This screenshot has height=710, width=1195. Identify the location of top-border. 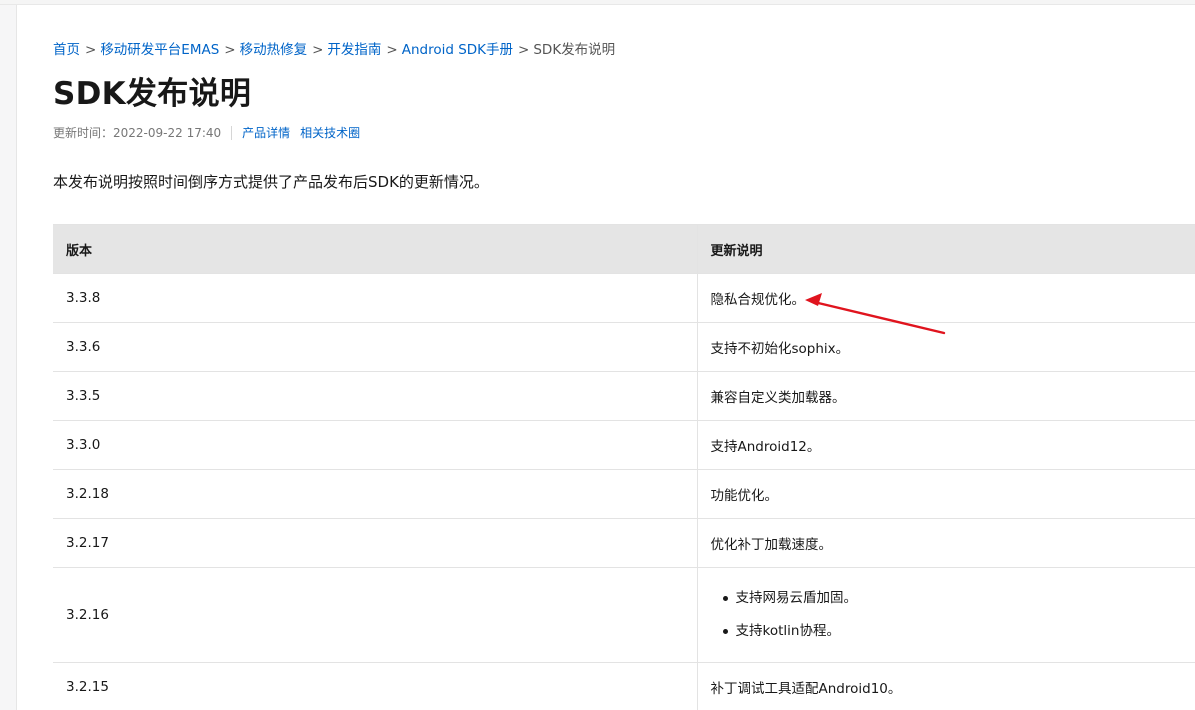
(597, 2).